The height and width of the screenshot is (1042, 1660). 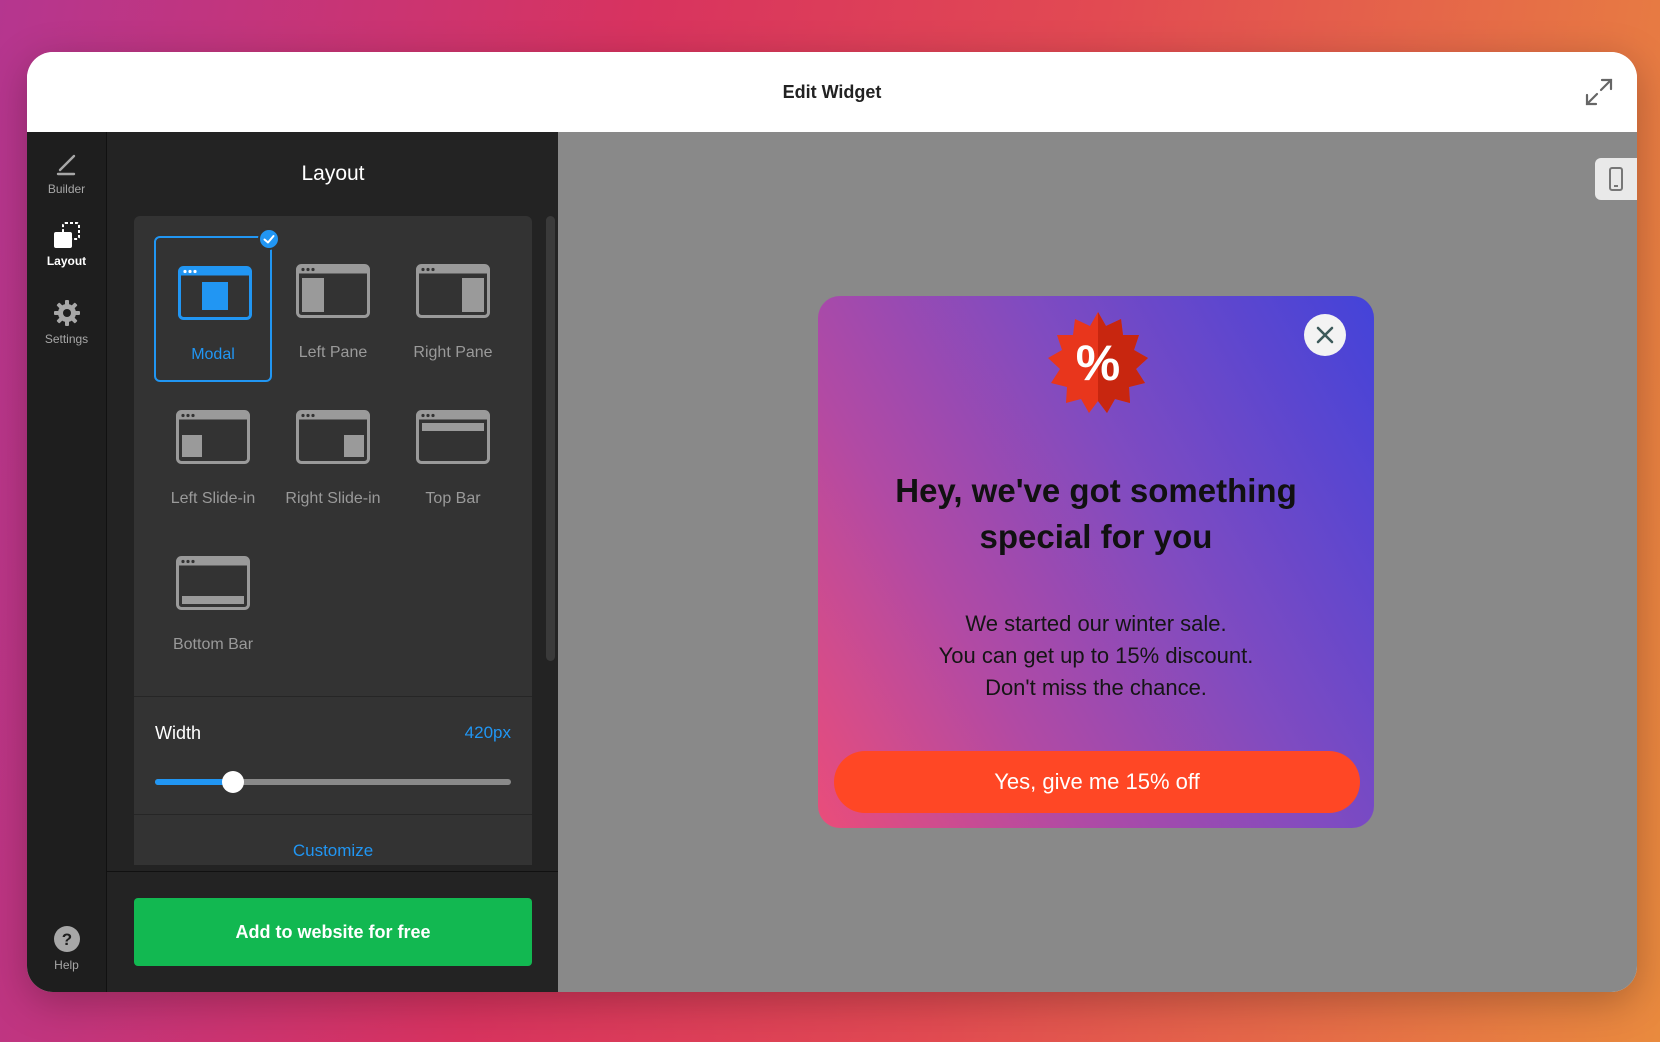 What do you see at coordinates (333, 352) in the screenshot?
I see `layout-label-left-pane: Left Pane` at bounding box center [333, 352].